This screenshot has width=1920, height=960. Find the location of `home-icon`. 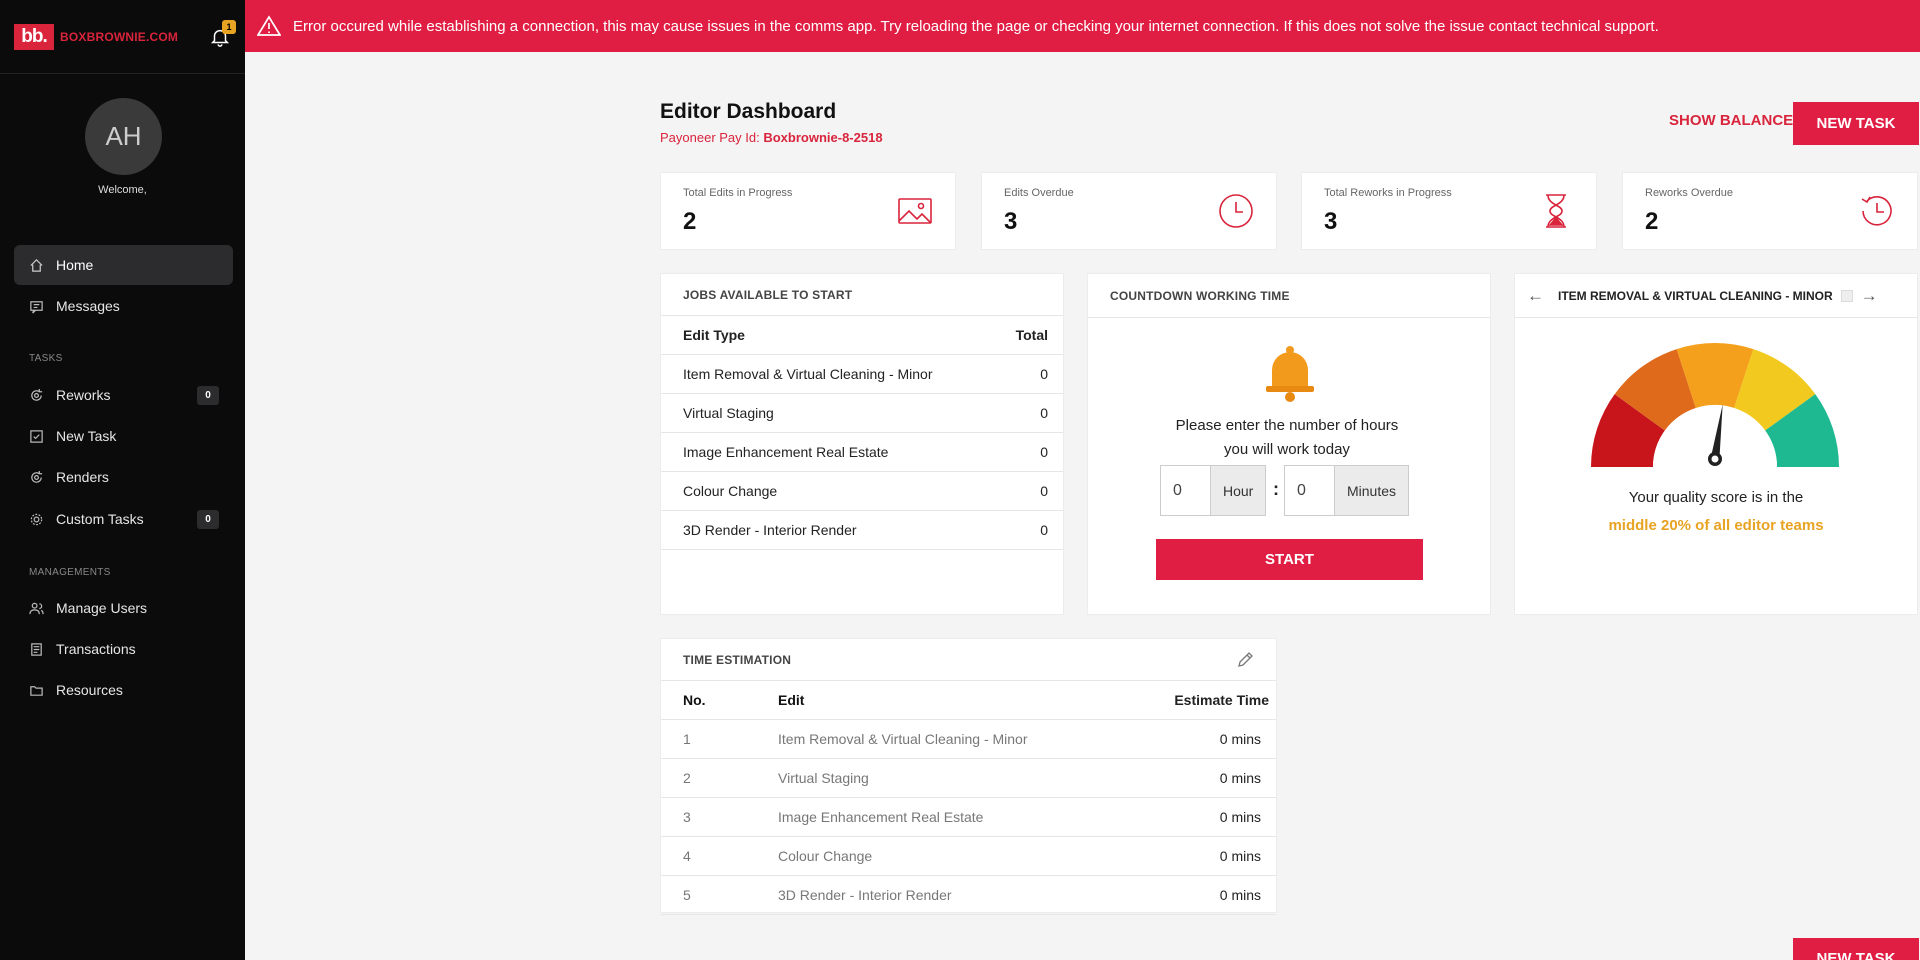

home-icon is located at coordinates (36, 265).